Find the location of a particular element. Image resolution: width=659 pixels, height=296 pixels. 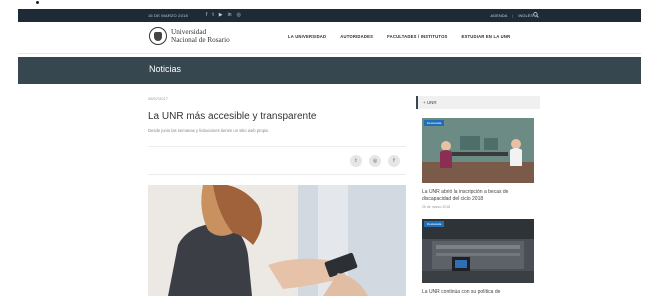

social-links: f t ▶ in ◎ is located at coordinates (223, 15).